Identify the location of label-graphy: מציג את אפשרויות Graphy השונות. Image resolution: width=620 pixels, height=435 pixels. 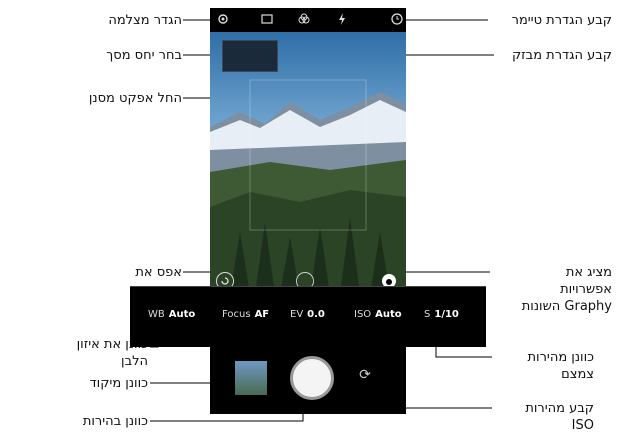
(566, 289).